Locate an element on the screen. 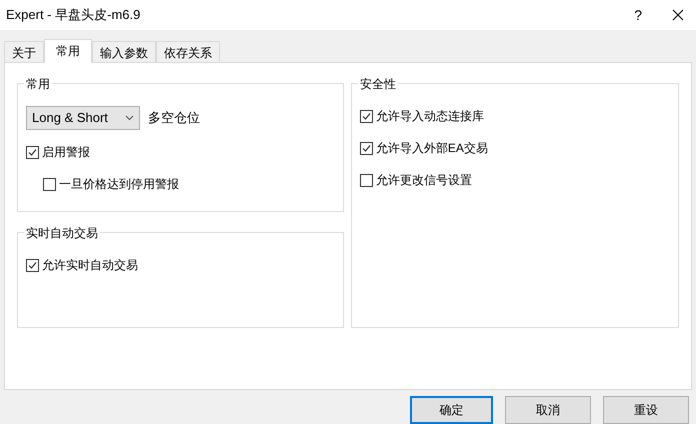 Image resolution: width=696 pixels, height=424 pixels. dialog-button: 重设 is located at coordinates (646, 410).